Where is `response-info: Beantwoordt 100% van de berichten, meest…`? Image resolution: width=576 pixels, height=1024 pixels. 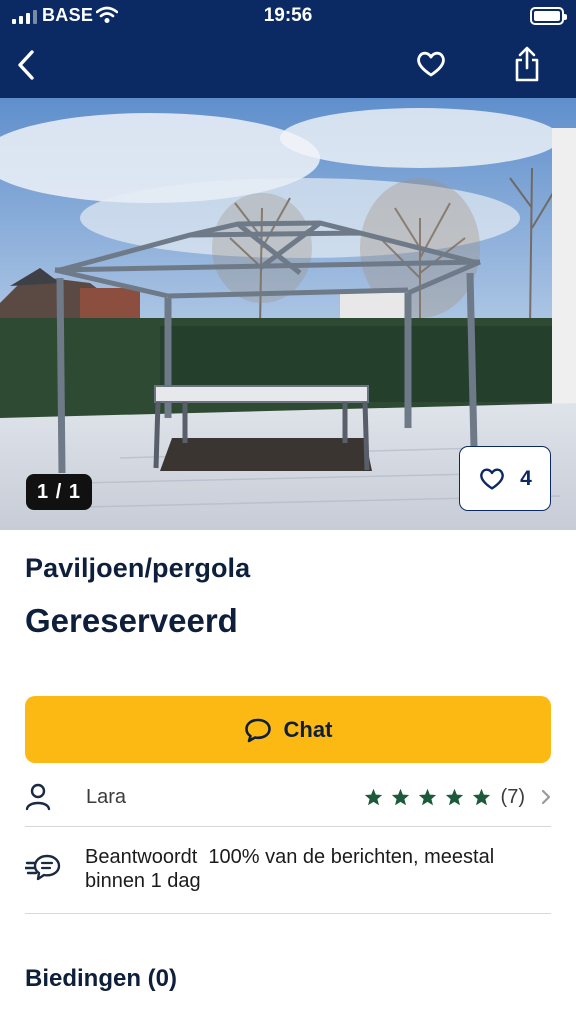
response-info: Beantwoordt 100% van de berichten, meest… is located at coordinates (287, 875).